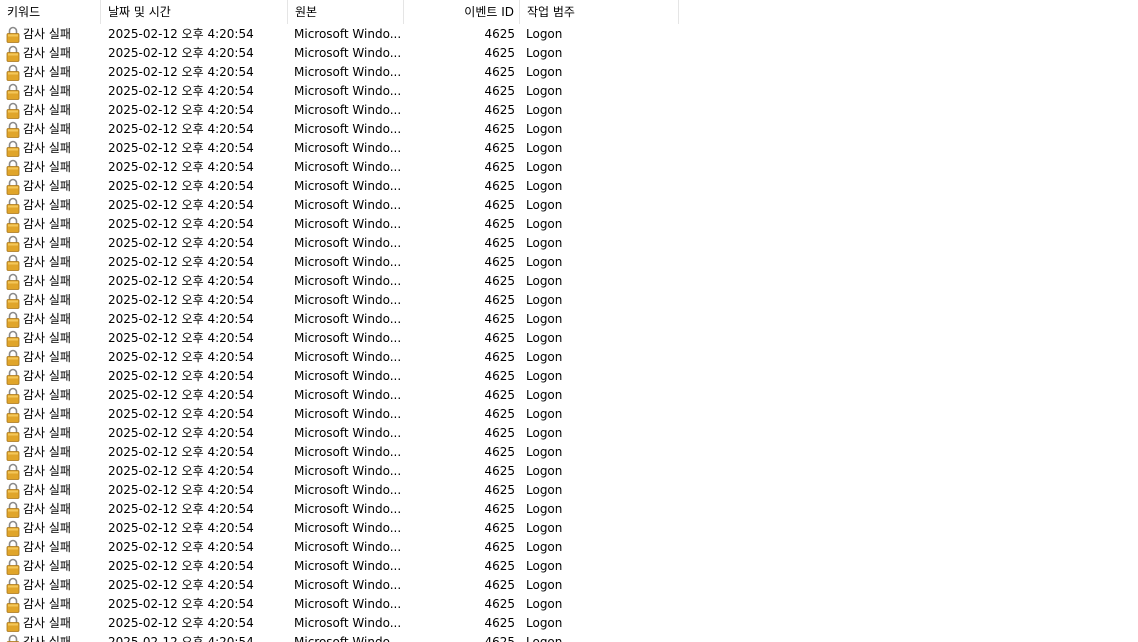 The height and width of the screenshot is (642, 1138). Describe the element at coordinates (599, 12) in the screenshot. I see `column-header-category: 작업 범주` at that location.